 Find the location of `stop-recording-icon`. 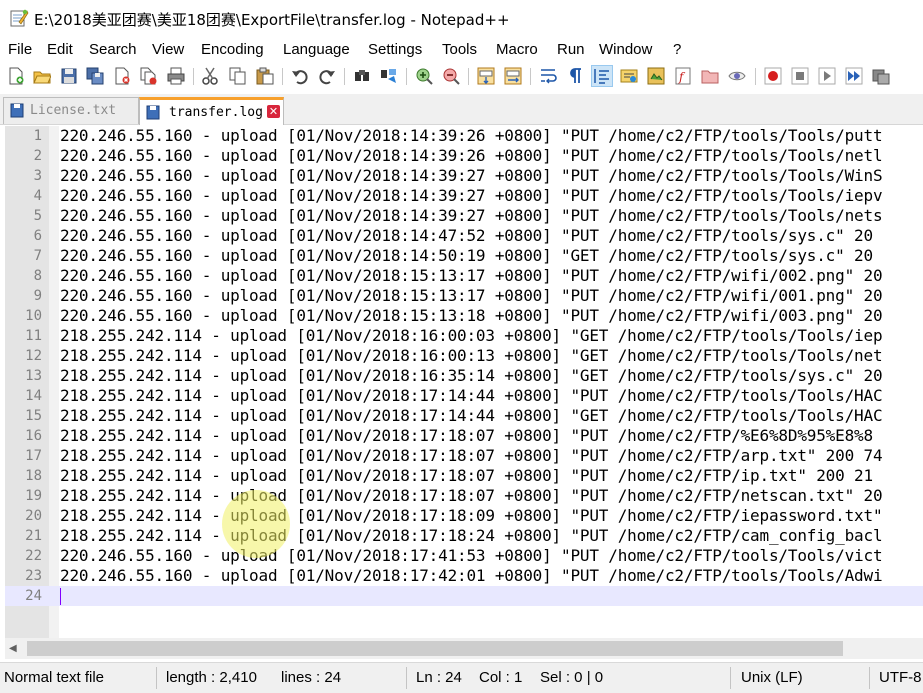

stop-recording-icon is located at coordinates (800, 76).